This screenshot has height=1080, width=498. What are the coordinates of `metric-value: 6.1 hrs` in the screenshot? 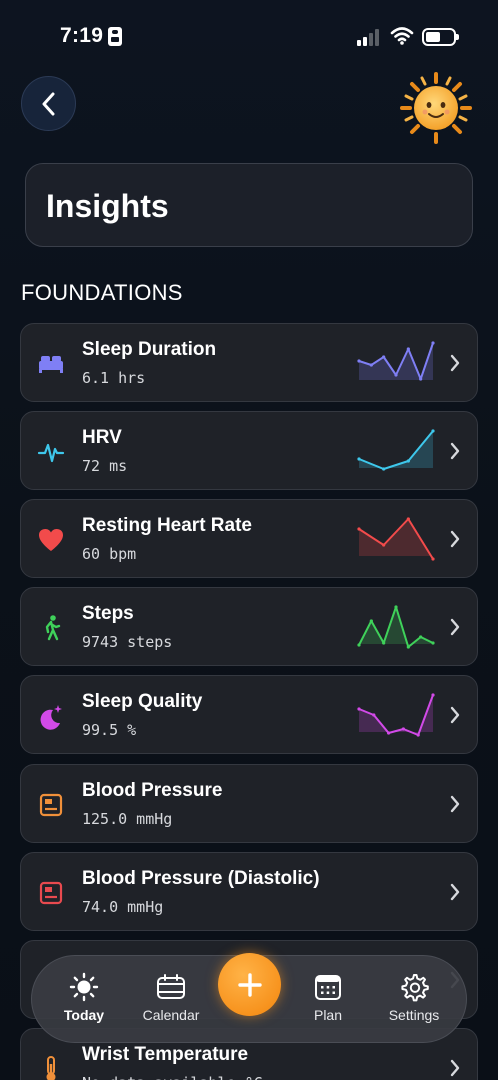 It's located at (114, 378).